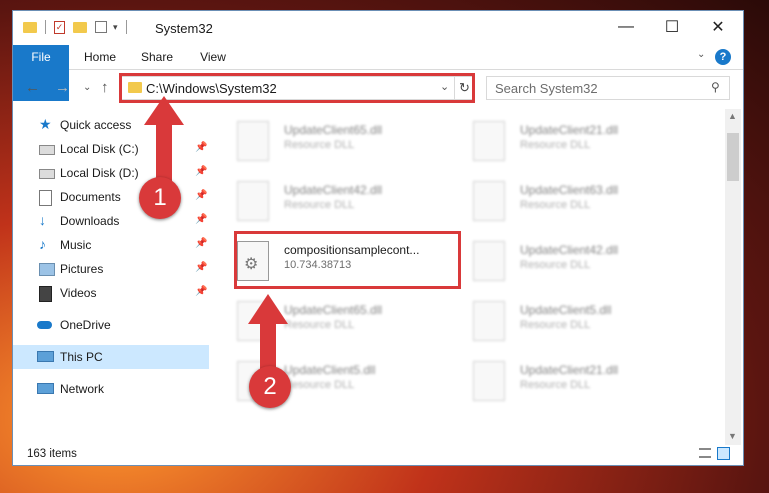  What do you see at coordinates (378, 455) in the screenshot?
I see `status-bar: 163 items` at bounding box center [378, 455].